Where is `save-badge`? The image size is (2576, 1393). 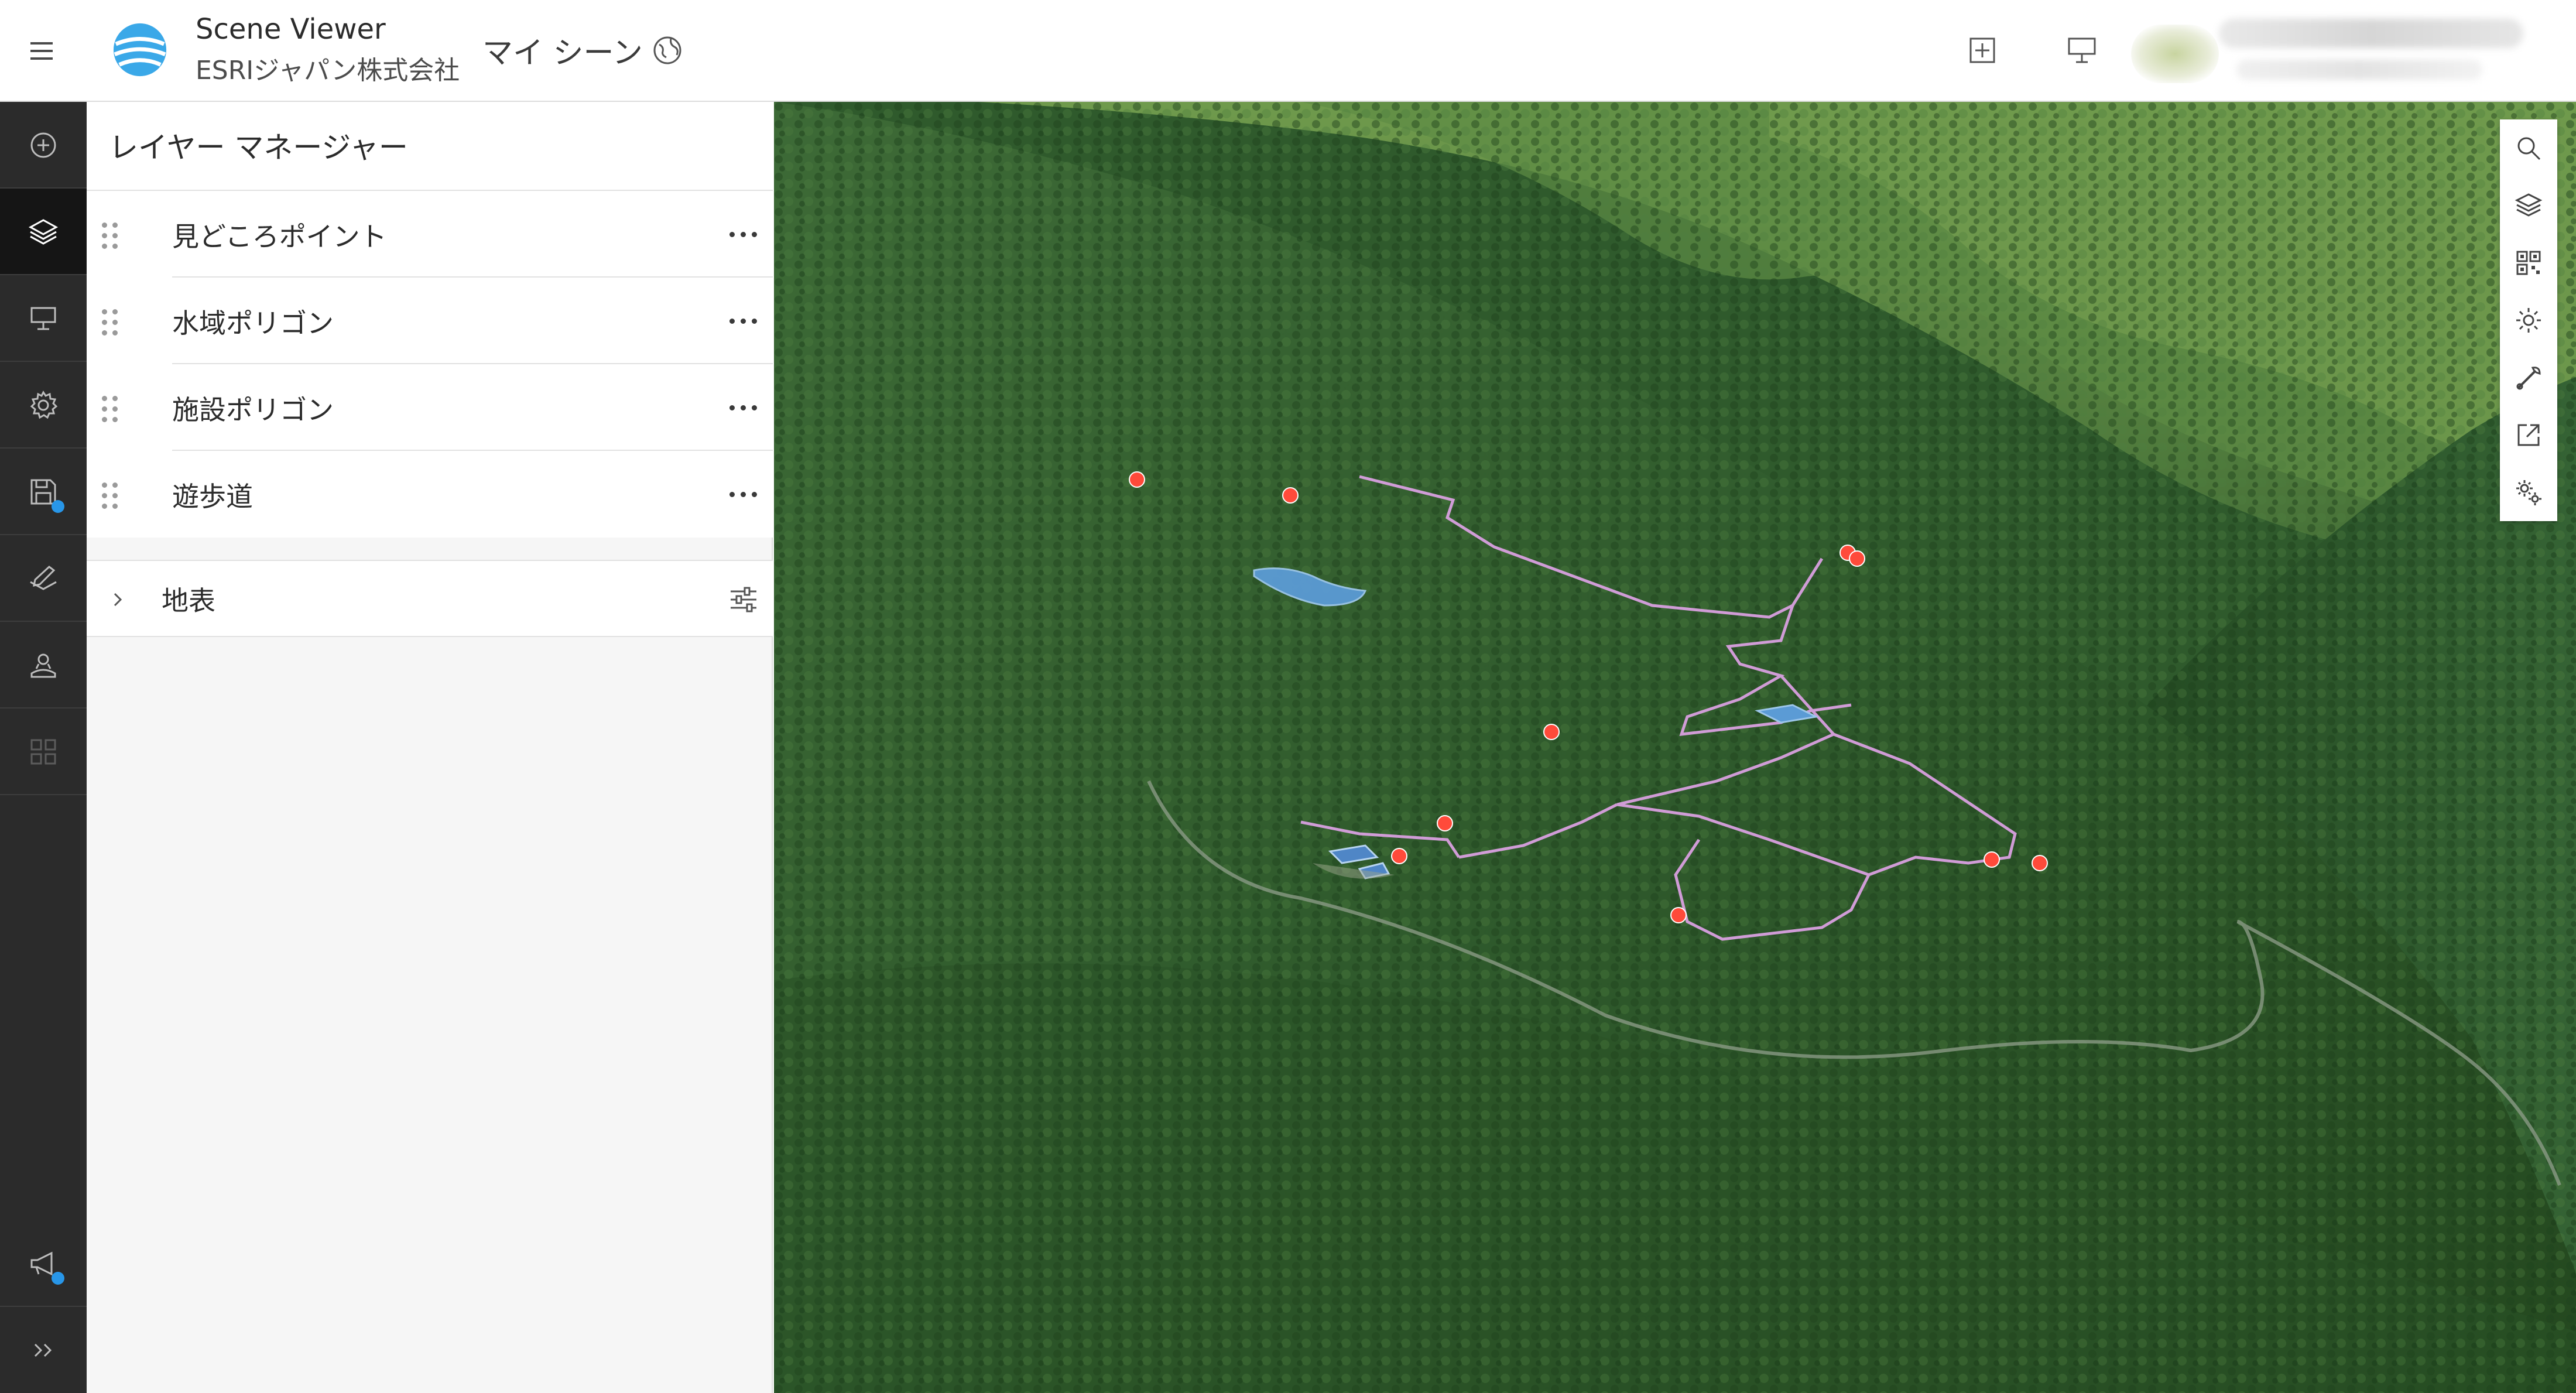 save-badge is located at coordinates (58, 506).